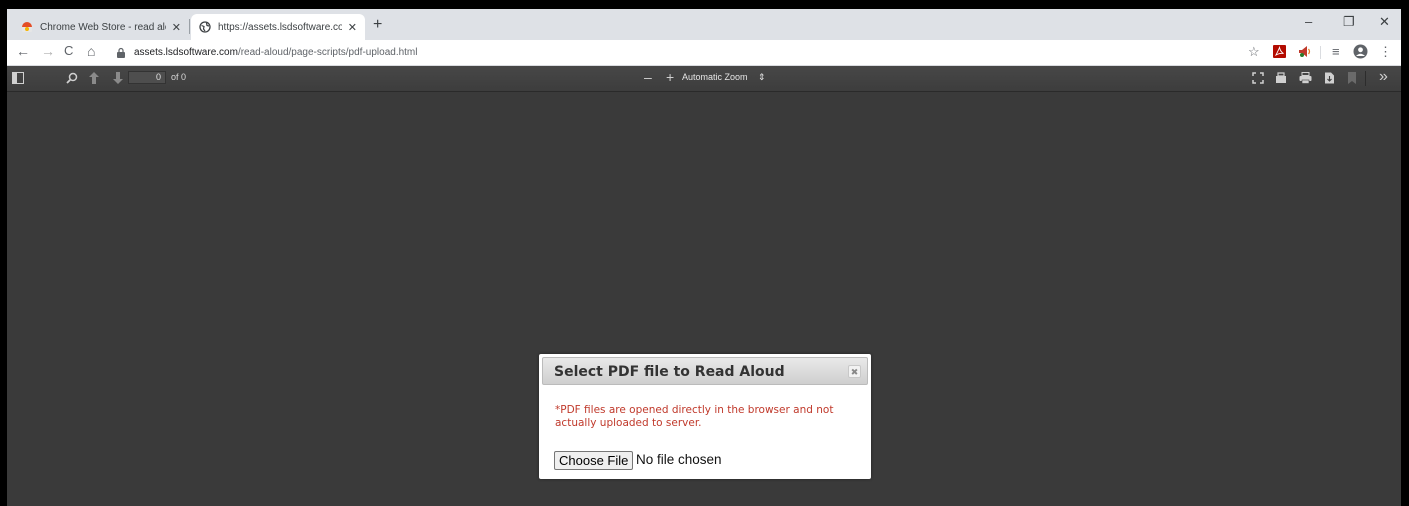  I want to click on choose-file-button: Choose File, so click(594, 460).